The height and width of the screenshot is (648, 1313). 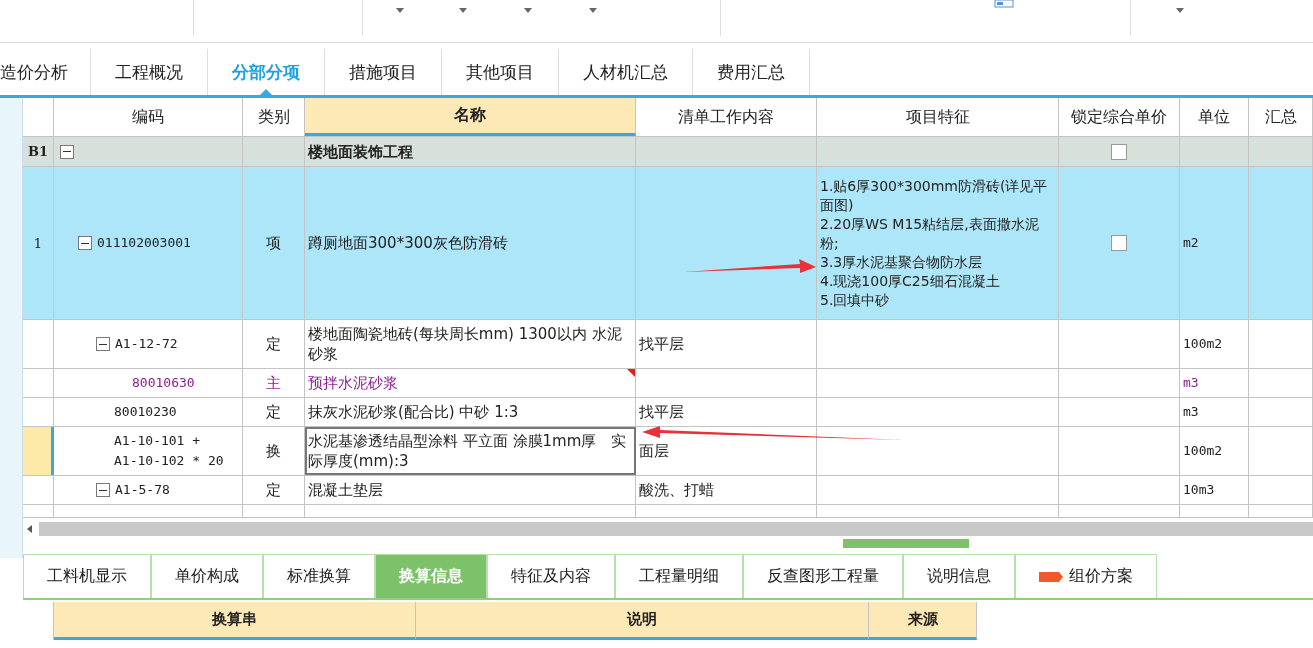 I want to click on column-header: 编码, so click(x=148, y=117).